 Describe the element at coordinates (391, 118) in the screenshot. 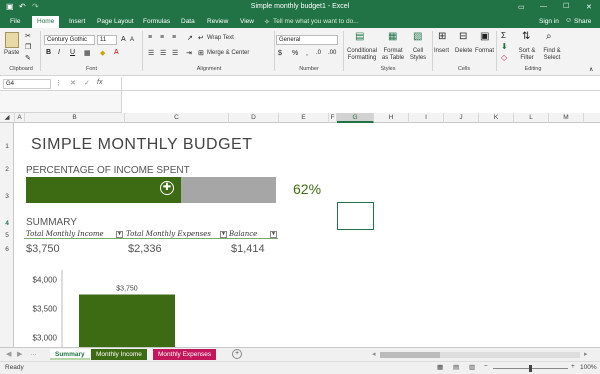

I see `column-header: H` at that location.